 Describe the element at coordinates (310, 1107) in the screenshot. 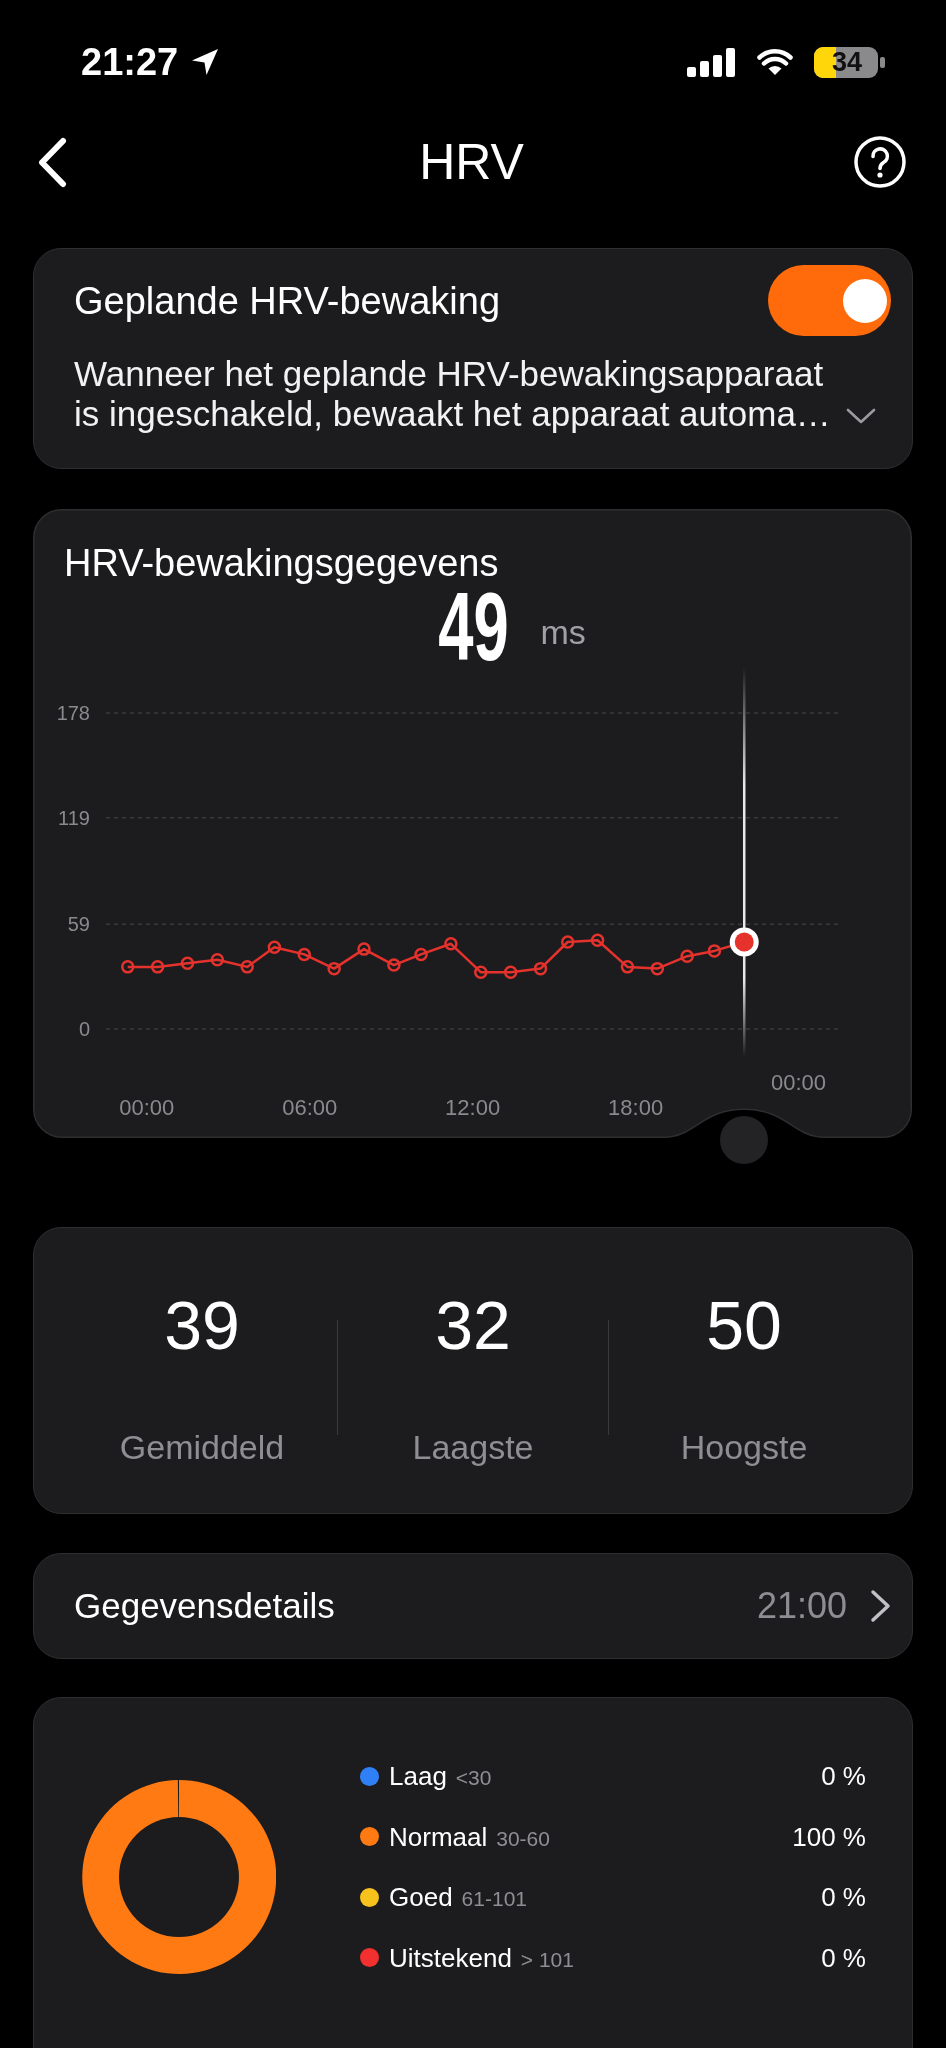

I see `x-axis-label: 06:00` at that location.